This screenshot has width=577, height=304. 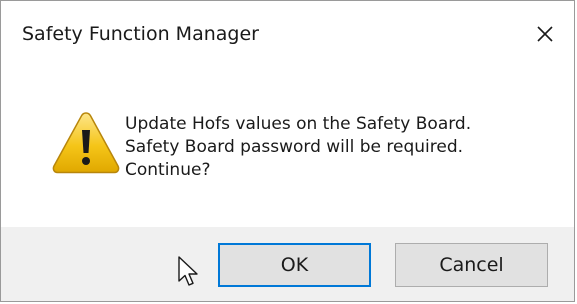 I want to click on message-line: Update Hofs values on the Safety Board., so click(x=298, y=124).